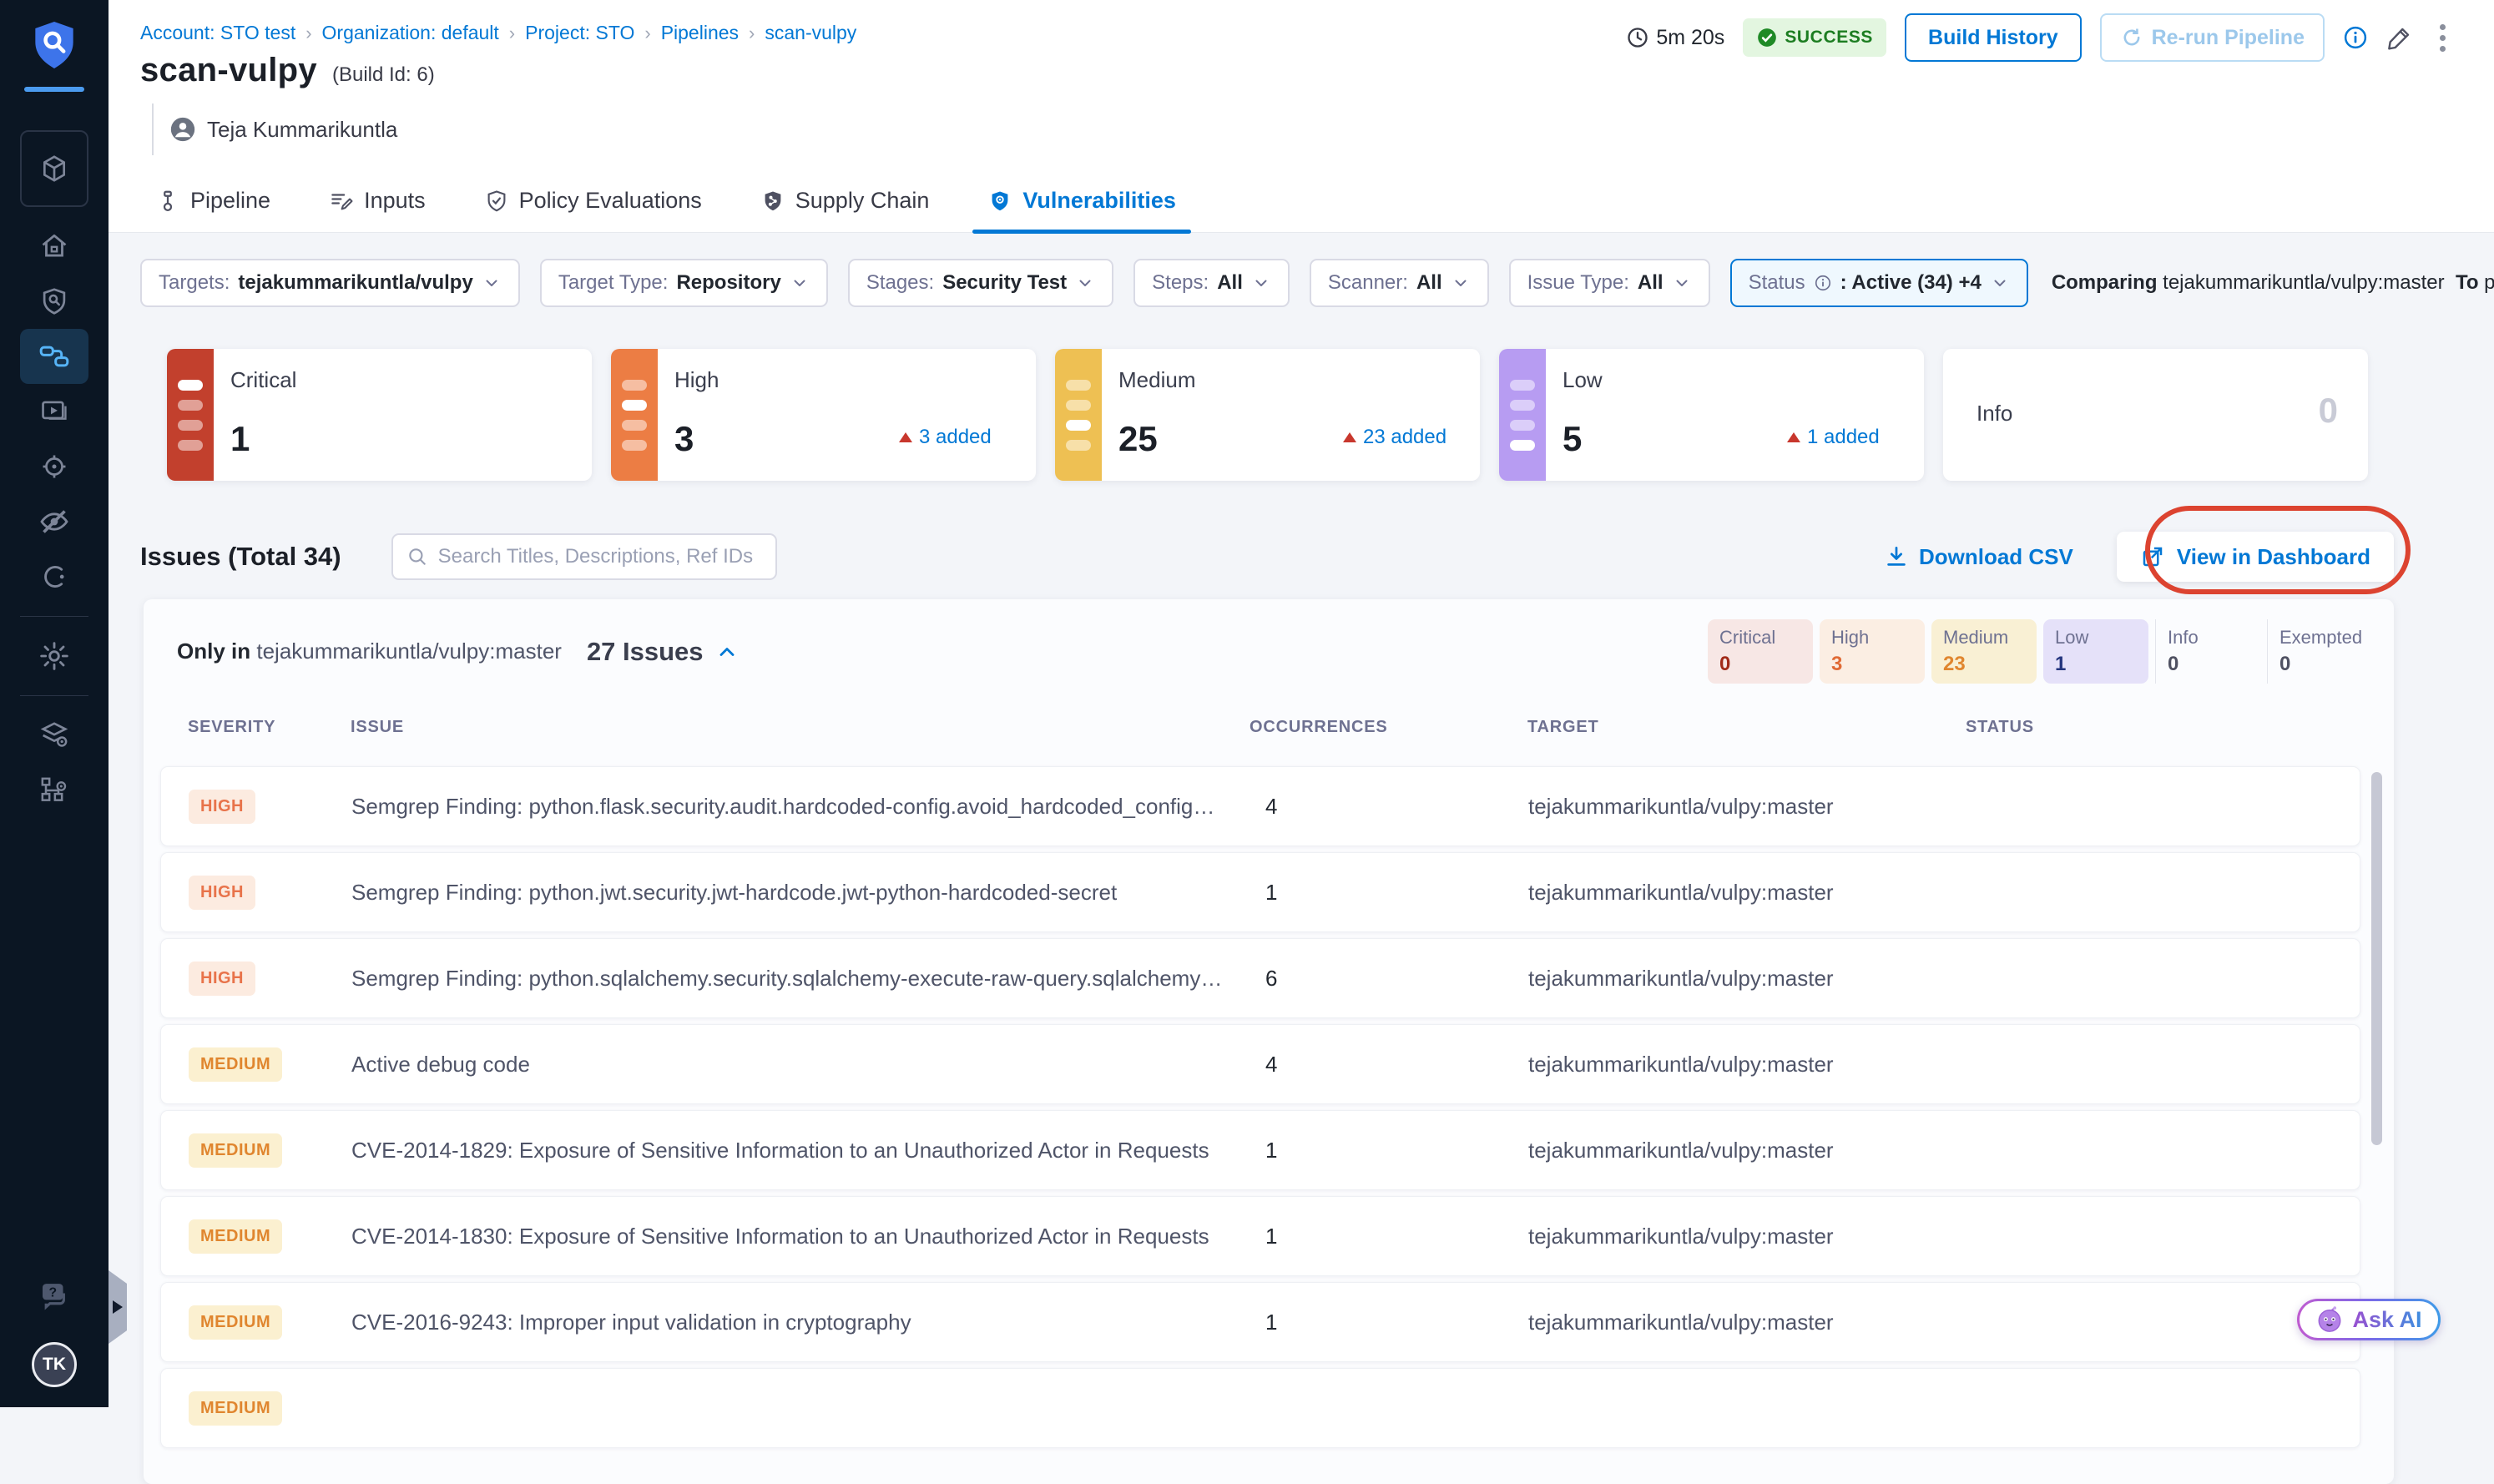 This screenshot has width=2494, height=1484. What do you see at coordinates (684, 438) in the screenshot?
I see `severity-card-count: 3` at bounding box center [684, 438].